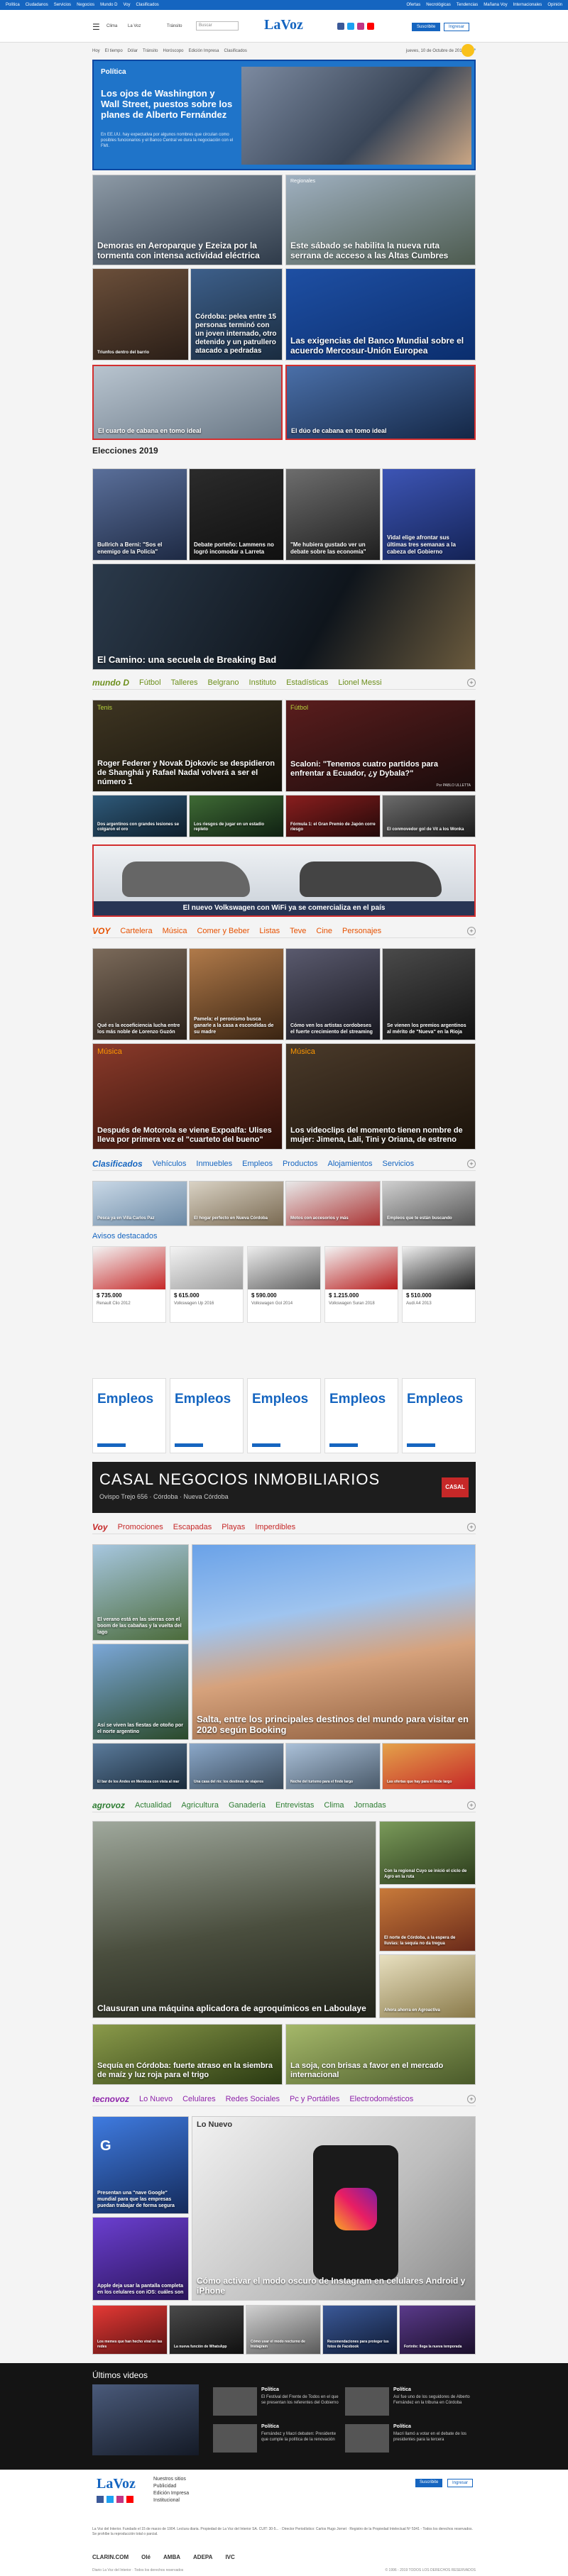  What do you see at coordinates (207, 1284) in the screenshot?
I see `car-card: $ 615.000 Volkswagen Up 2016` at bounding box center [207, 1284].